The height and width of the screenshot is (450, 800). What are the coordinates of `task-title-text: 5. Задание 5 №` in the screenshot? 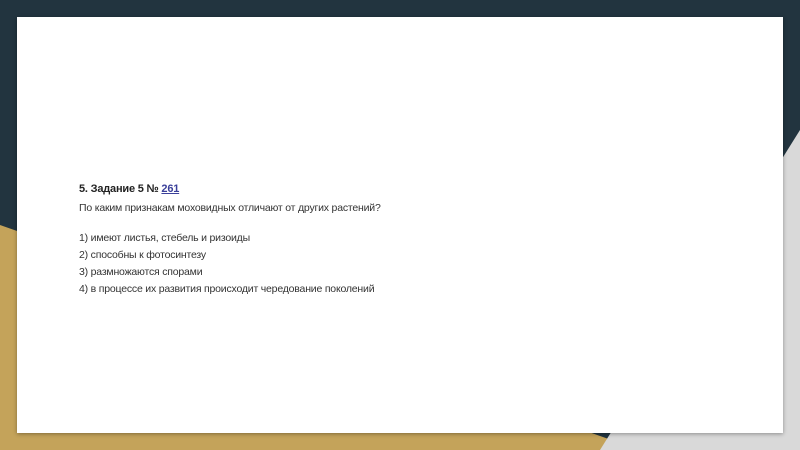 It's located at (119, 189).